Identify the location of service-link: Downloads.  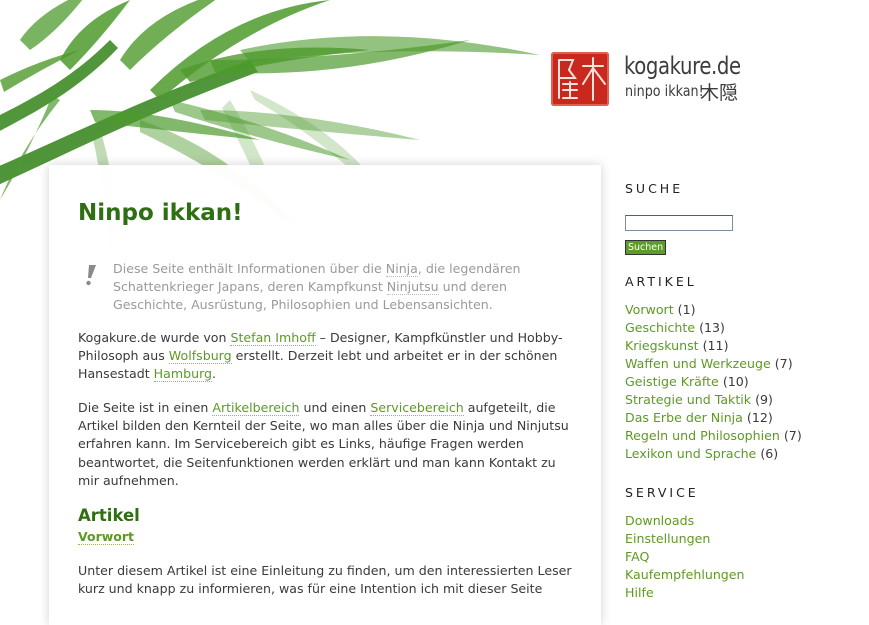
(659, 520).